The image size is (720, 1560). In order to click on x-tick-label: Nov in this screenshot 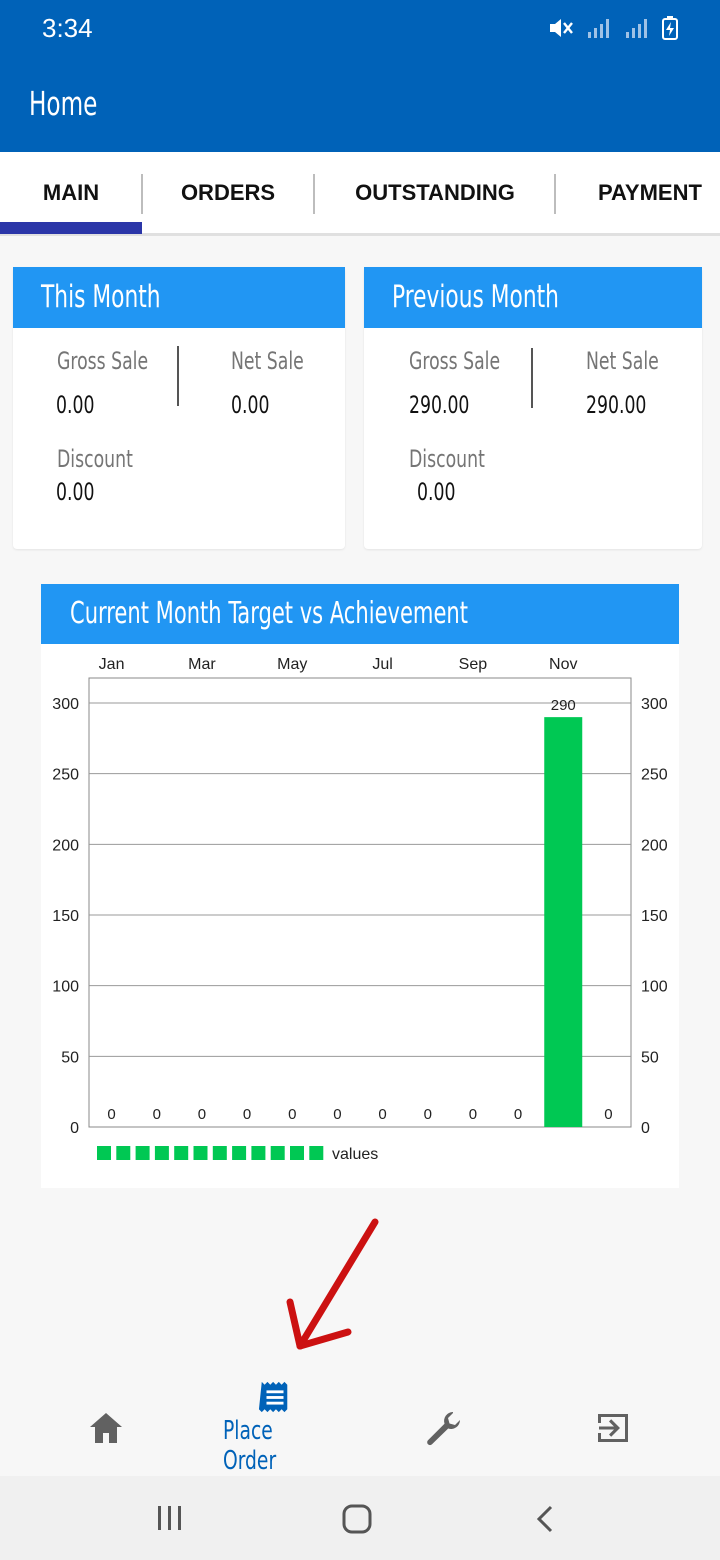, I will do `click(563, 664)`.